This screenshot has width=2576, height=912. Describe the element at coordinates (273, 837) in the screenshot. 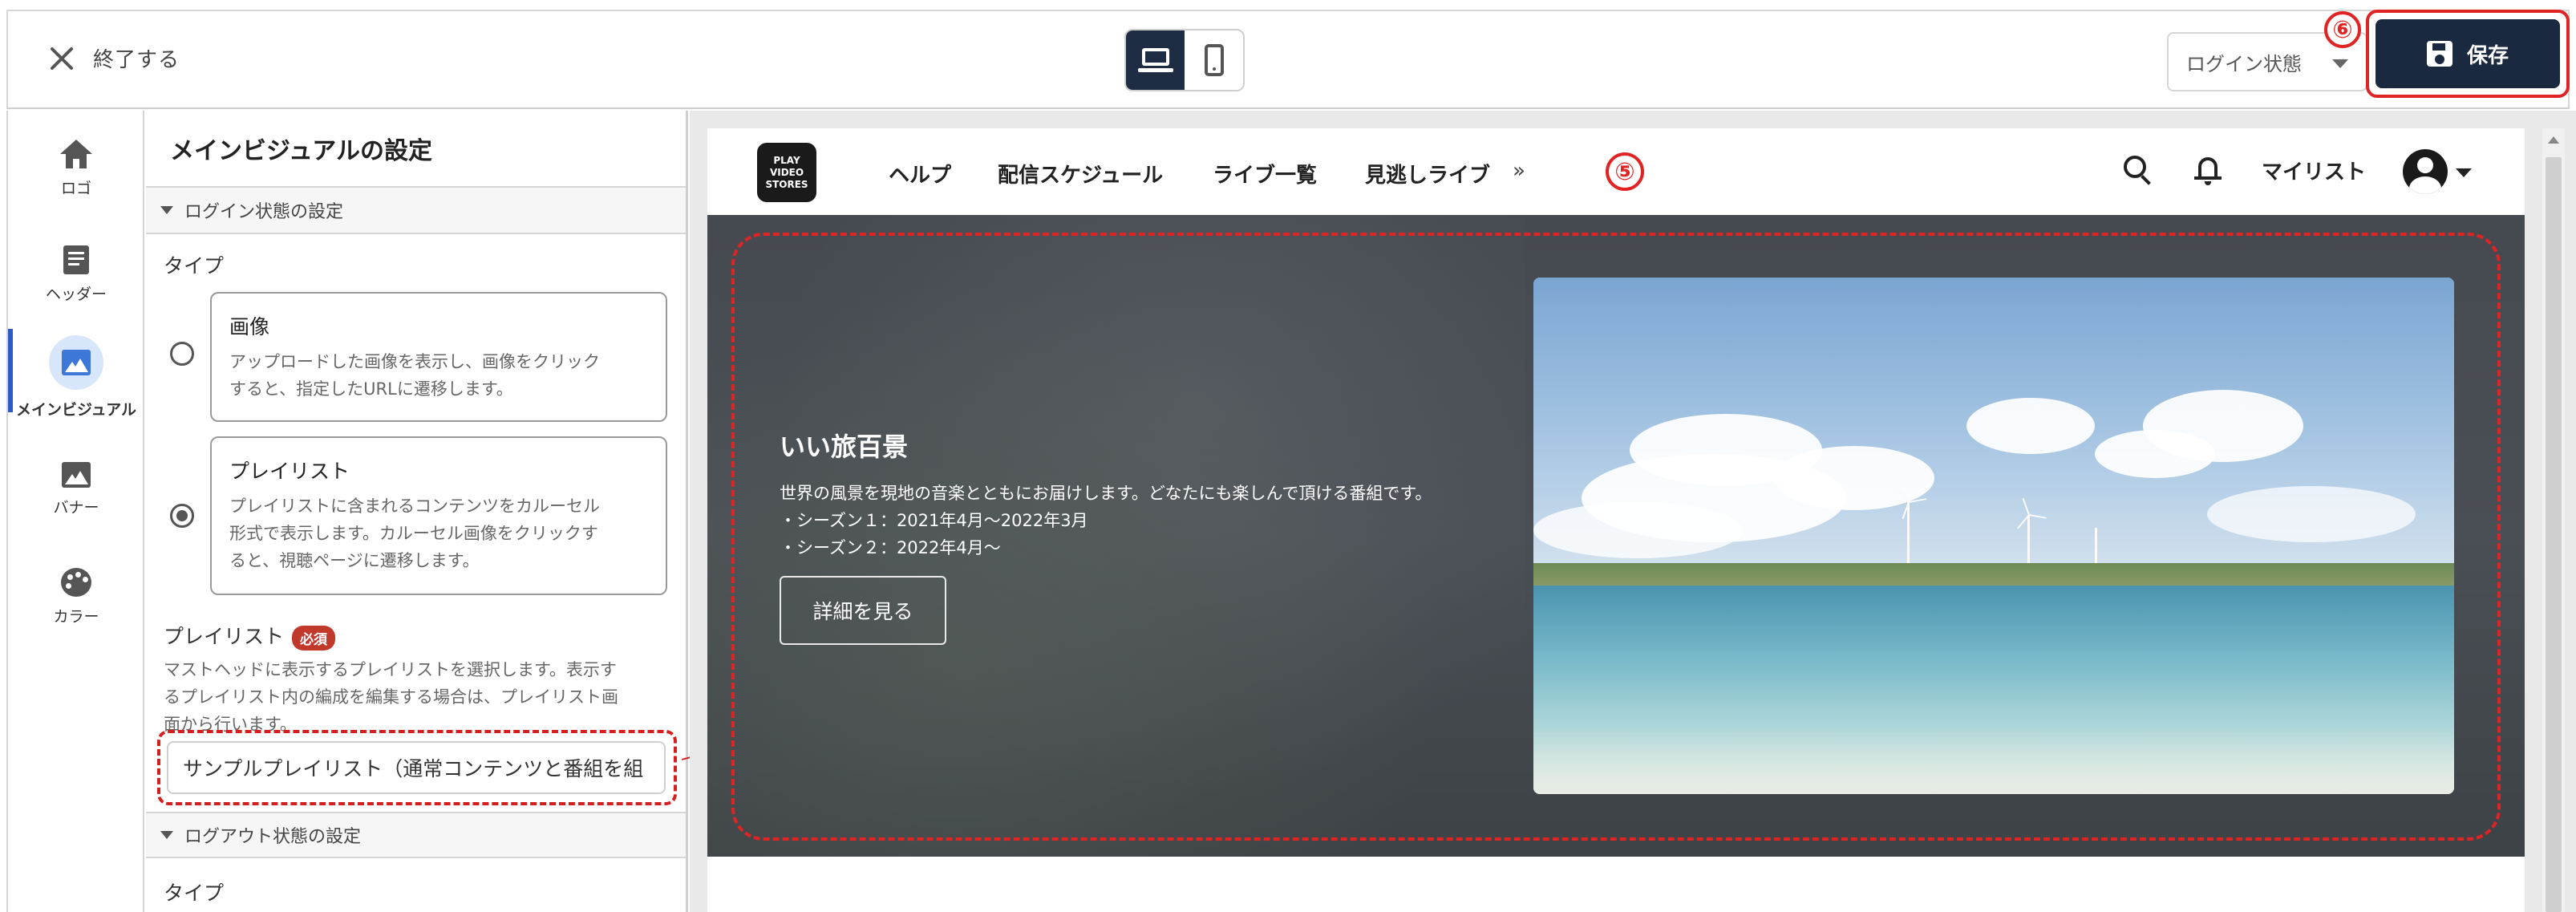

I see `logout-section-label: ログアウト状態の設定` at that location.